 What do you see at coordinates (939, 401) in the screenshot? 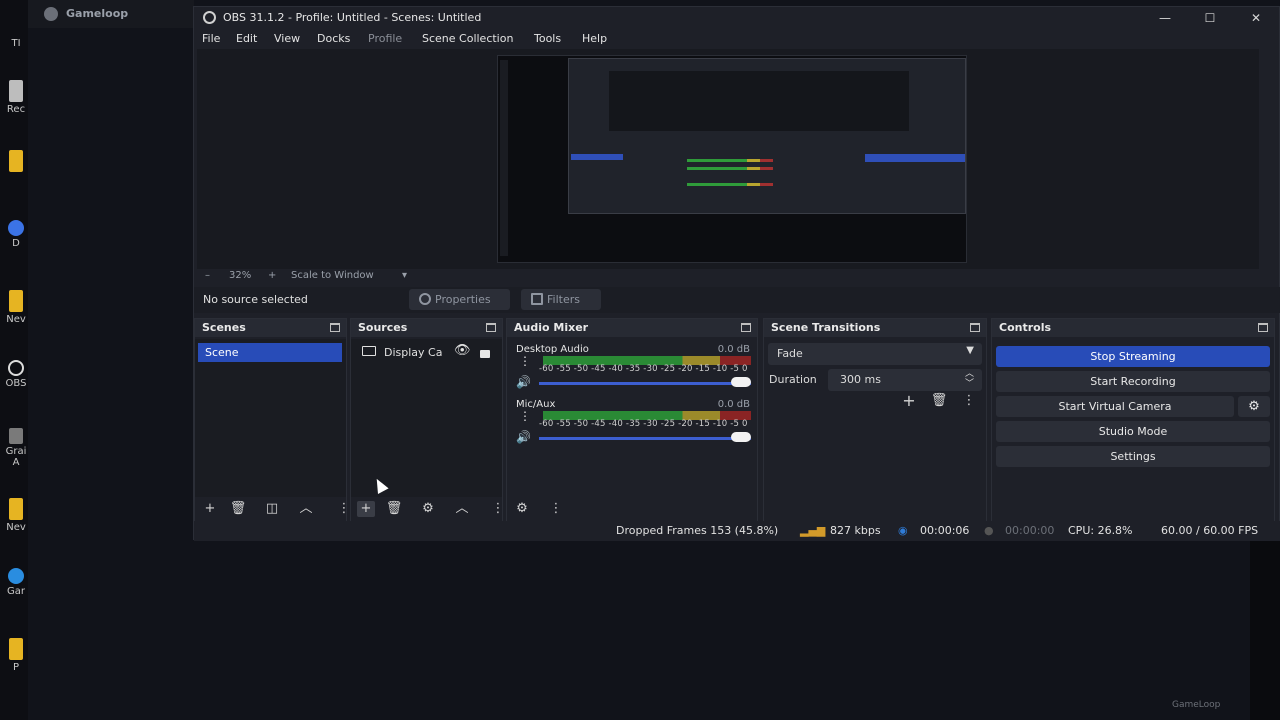
I see `remove-transition-icon: 🗑` at bounding box center [939, 401].